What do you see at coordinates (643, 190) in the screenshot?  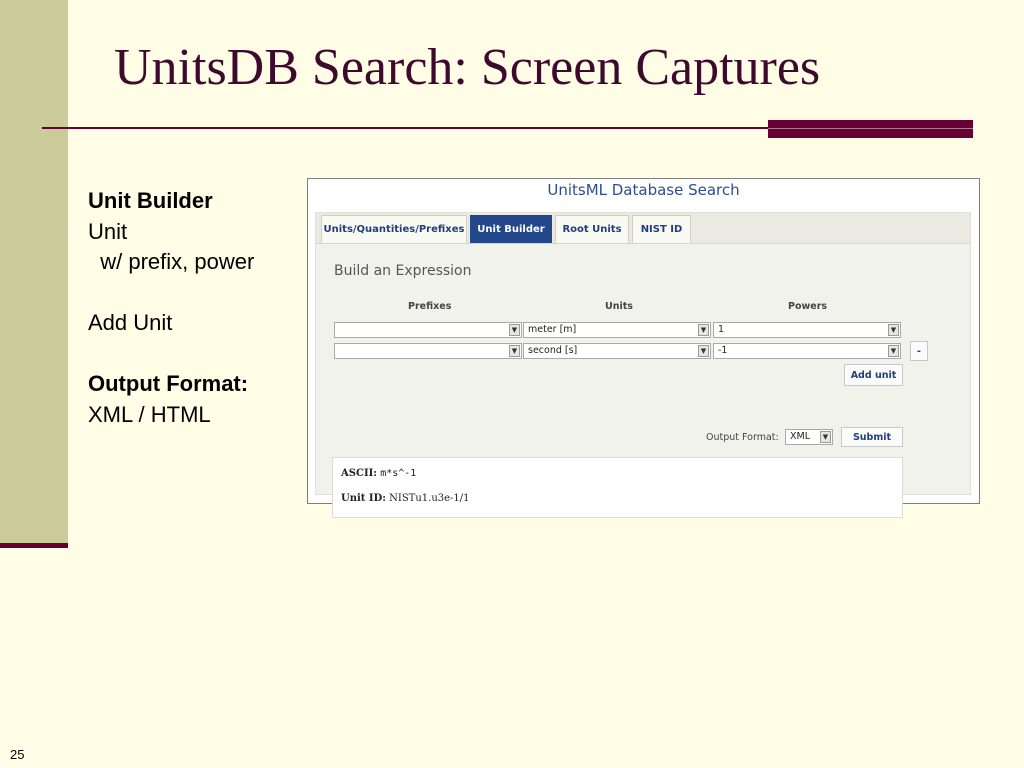 I see `app-title: UnitsML Database Search` at bounding box center [643, 190].